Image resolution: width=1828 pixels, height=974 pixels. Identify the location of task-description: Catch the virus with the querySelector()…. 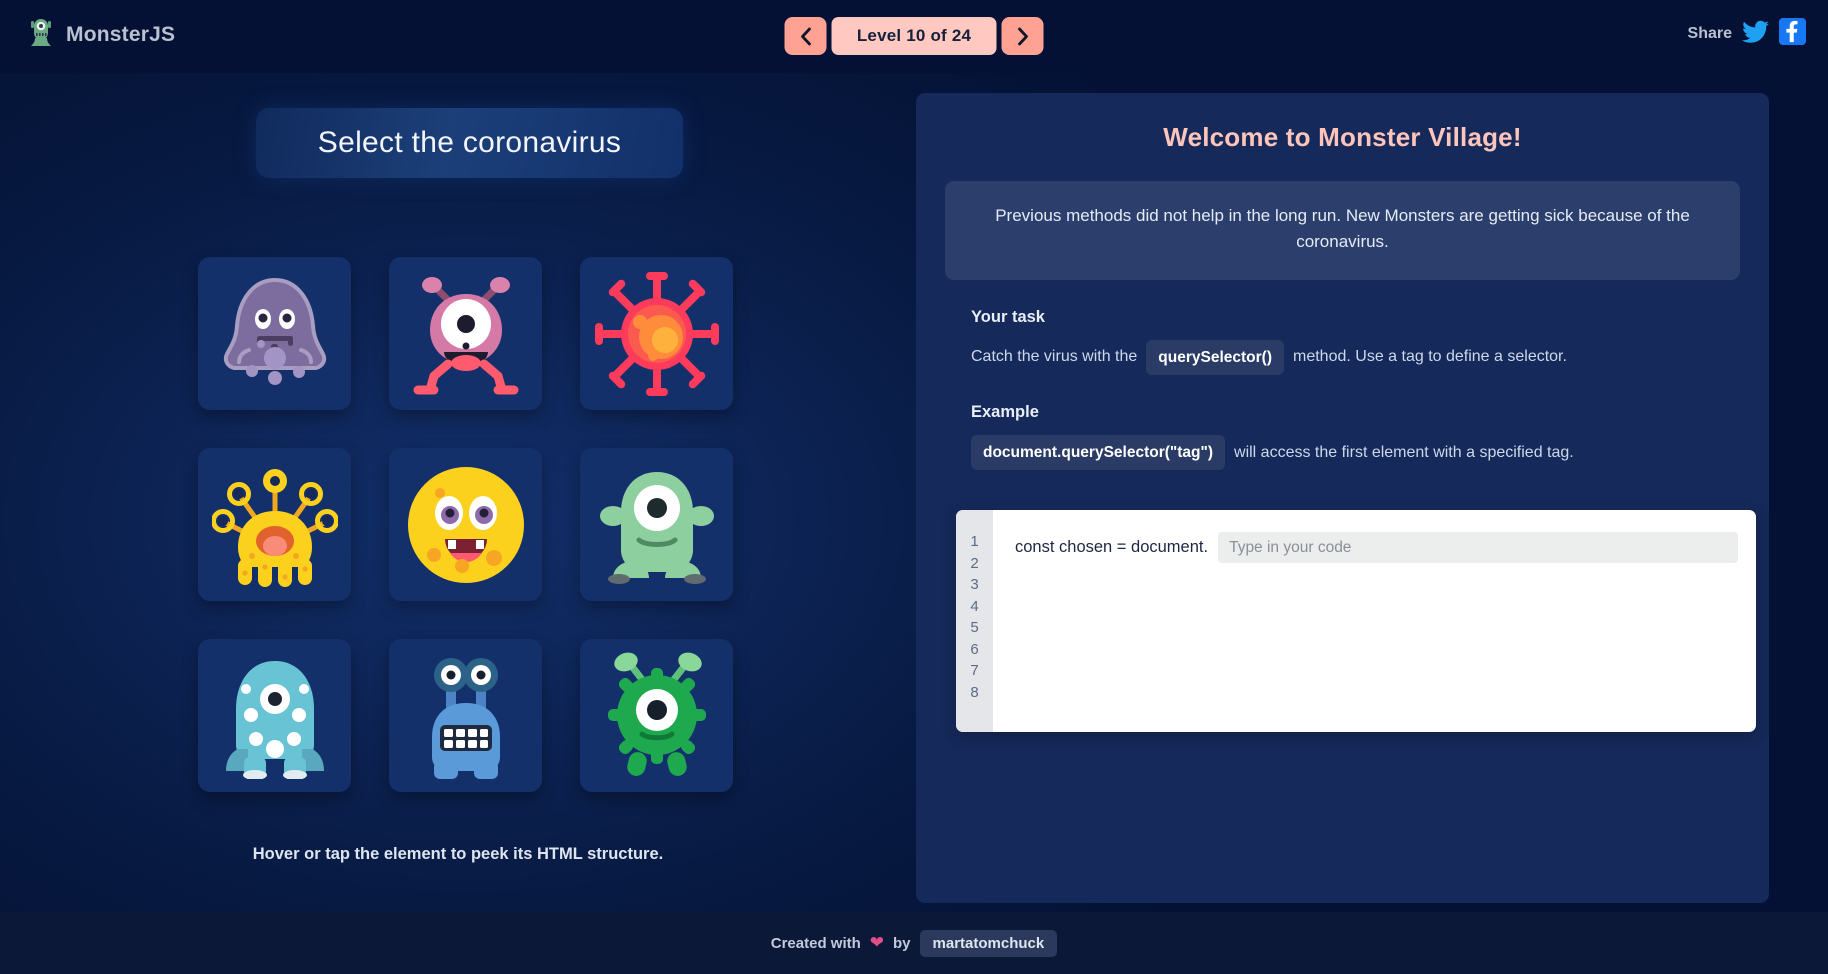
(1370, 357).